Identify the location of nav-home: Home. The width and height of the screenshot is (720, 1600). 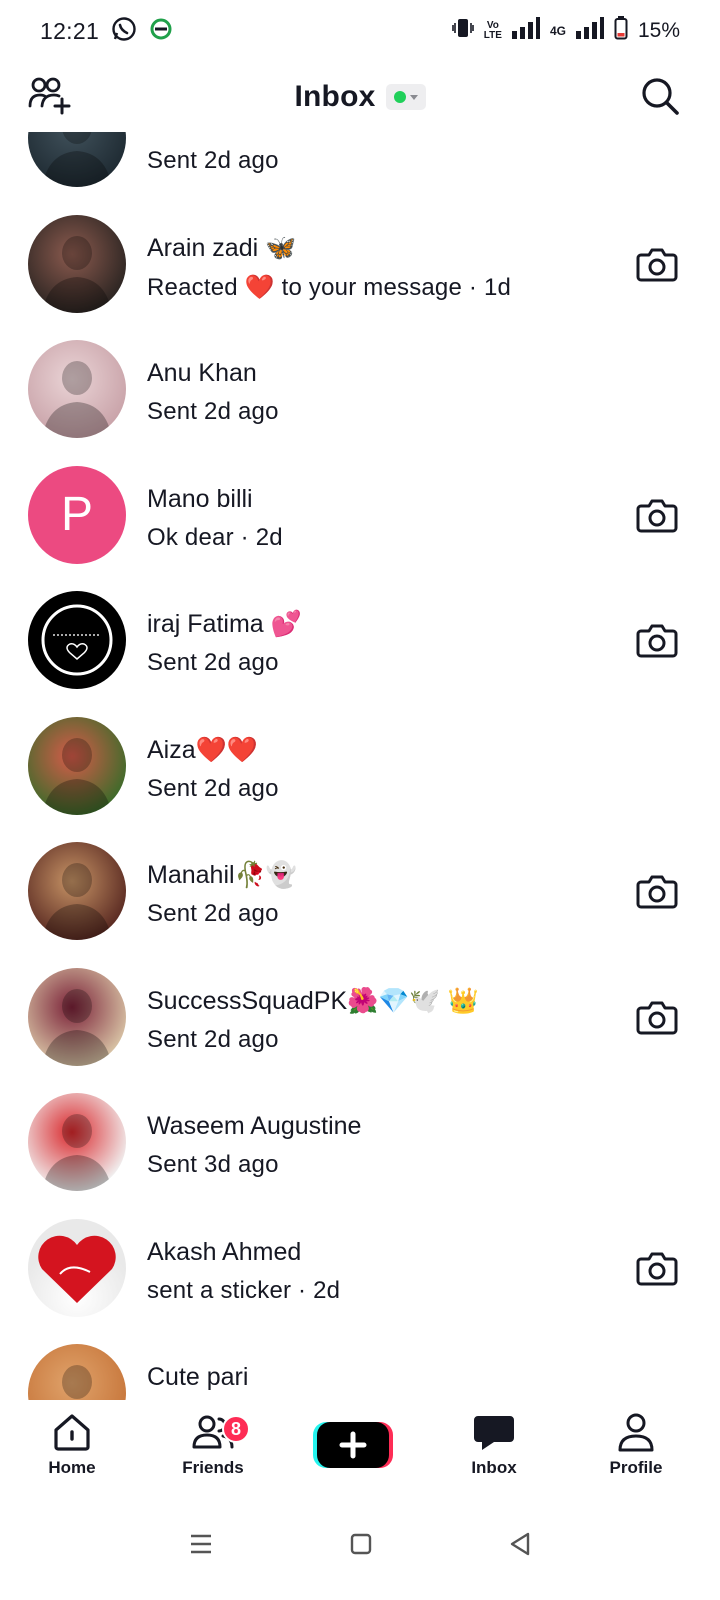
(72, 1444).